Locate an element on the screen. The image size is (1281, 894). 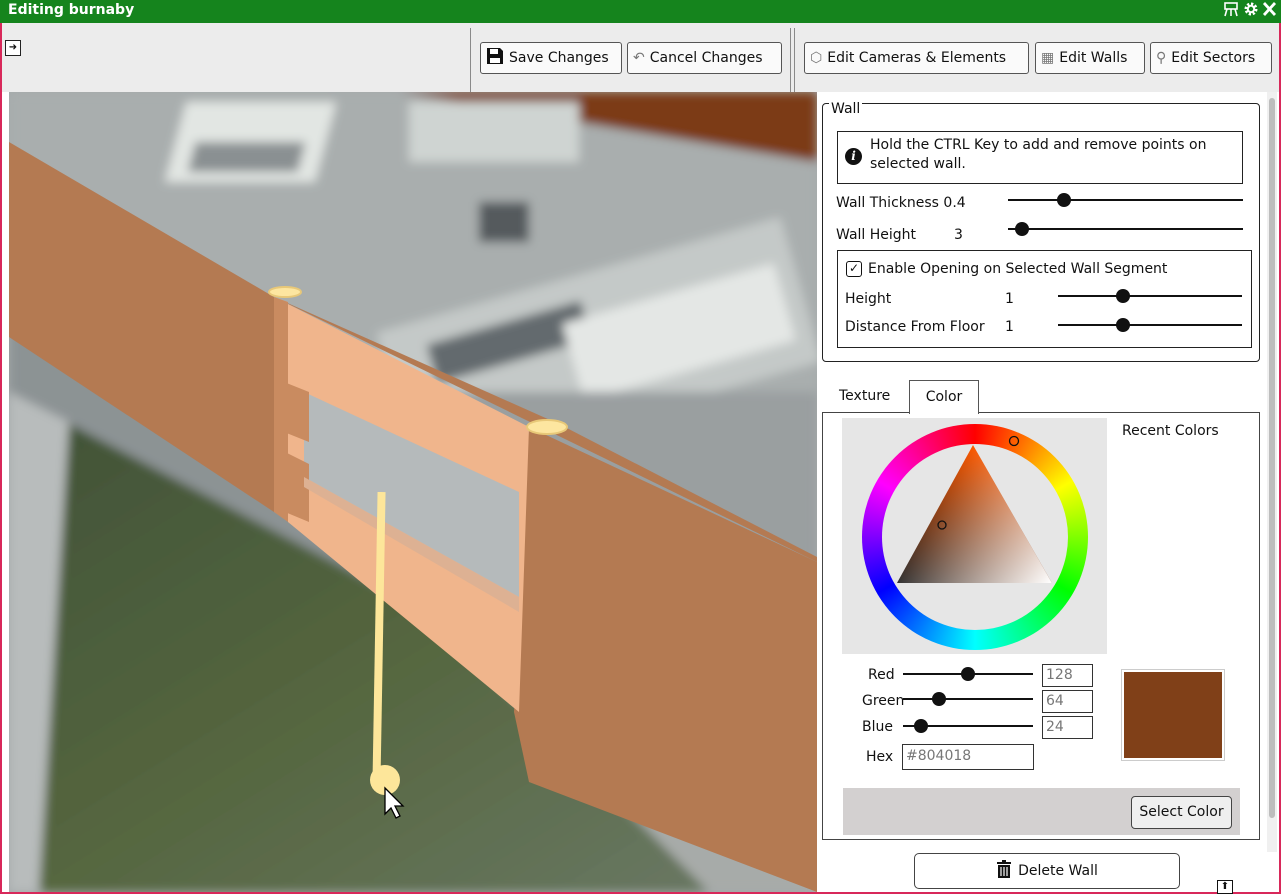
opening-height-value: 1 is located at coordinates (1009, 299).